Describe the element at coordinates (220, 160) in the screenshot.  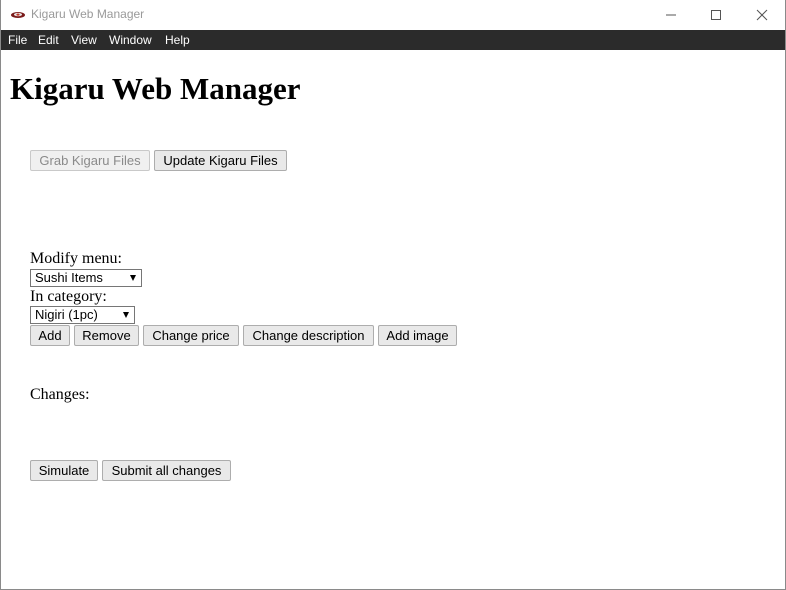
I see `update-files-button: Update Kigaru Files` at that location.